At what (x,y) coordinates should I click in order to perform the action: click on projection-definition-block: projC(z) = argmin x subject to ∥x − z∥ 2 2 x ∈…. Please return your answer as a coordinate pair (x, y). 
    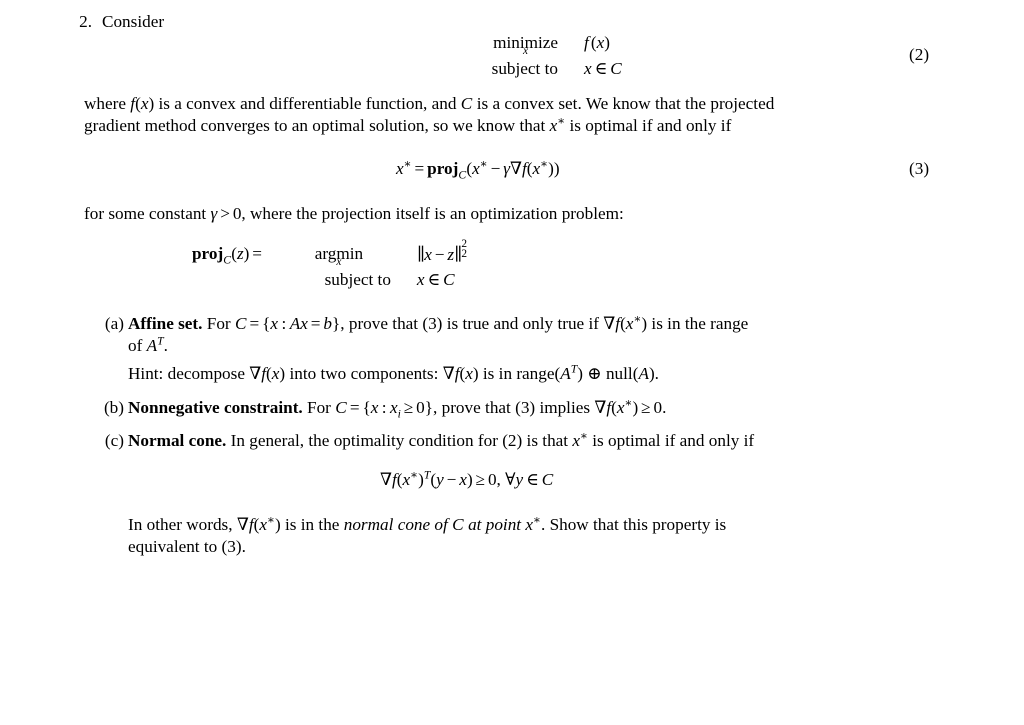
    Looking at the image, I should click on (331, 266).